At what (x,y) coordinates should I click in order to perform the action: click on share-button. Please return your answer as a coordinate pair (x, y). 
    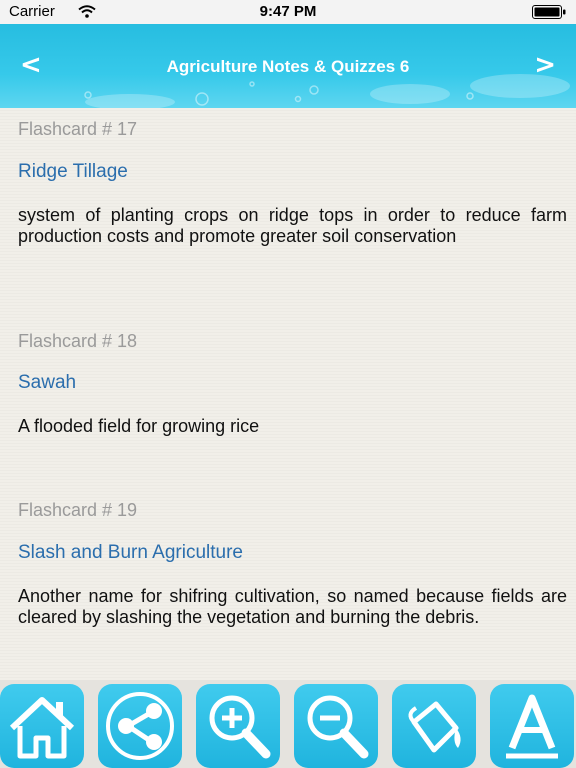
    Looking at the image, I should click on (140, 726).